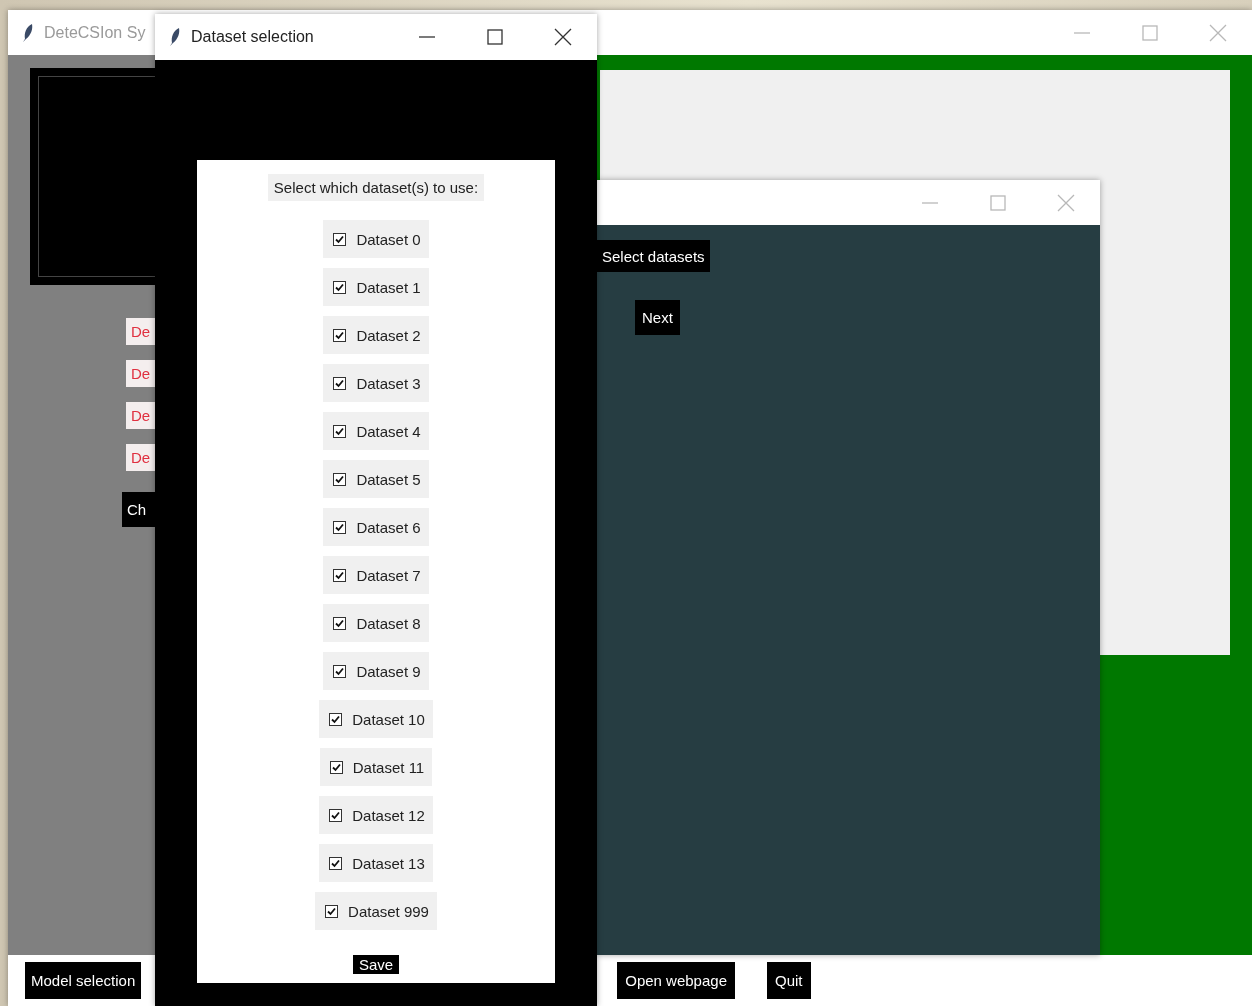  I want to click on dataset-label: Dataset 4, so click(388, 431).